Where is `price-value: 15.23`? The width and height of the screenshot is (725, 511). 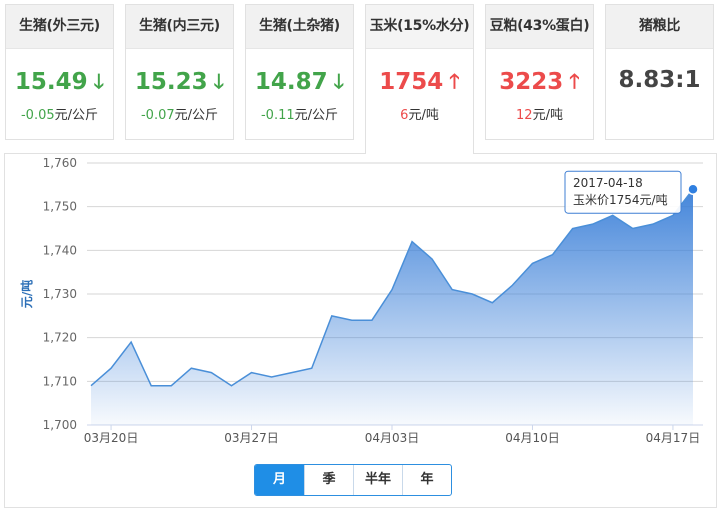
price-value: 15.23 is located at coordinates (171, 82).